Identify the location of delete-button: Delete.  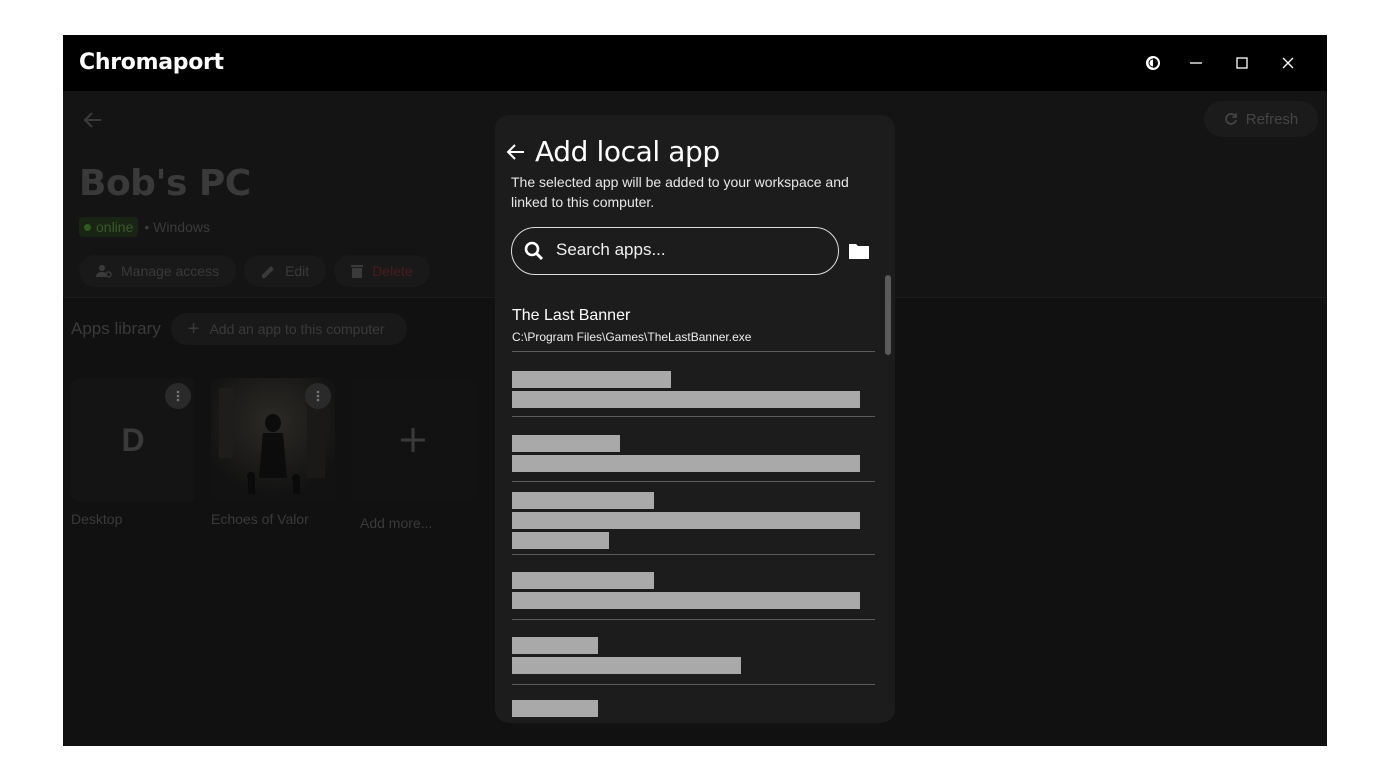
(382, 271).